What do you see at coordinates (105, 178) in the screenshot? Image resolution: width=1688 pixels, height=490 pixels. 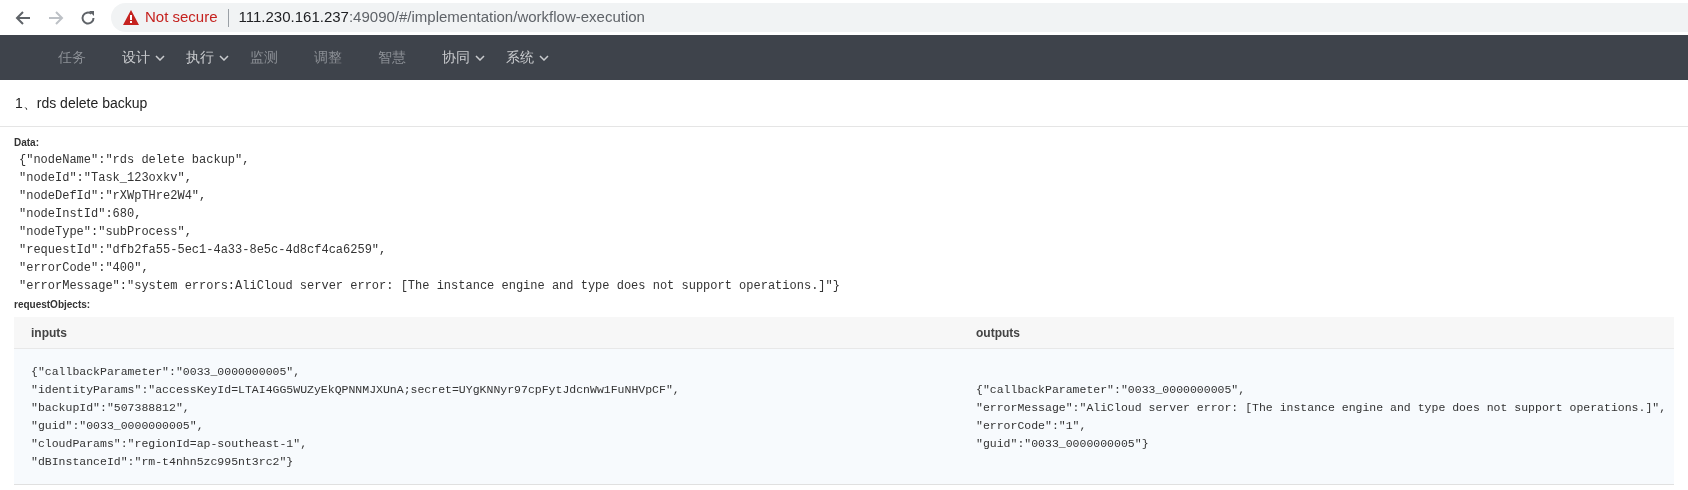 I see `code-line: "nodeId":"Task_123oxkv",` at bounding box center [105, 178].